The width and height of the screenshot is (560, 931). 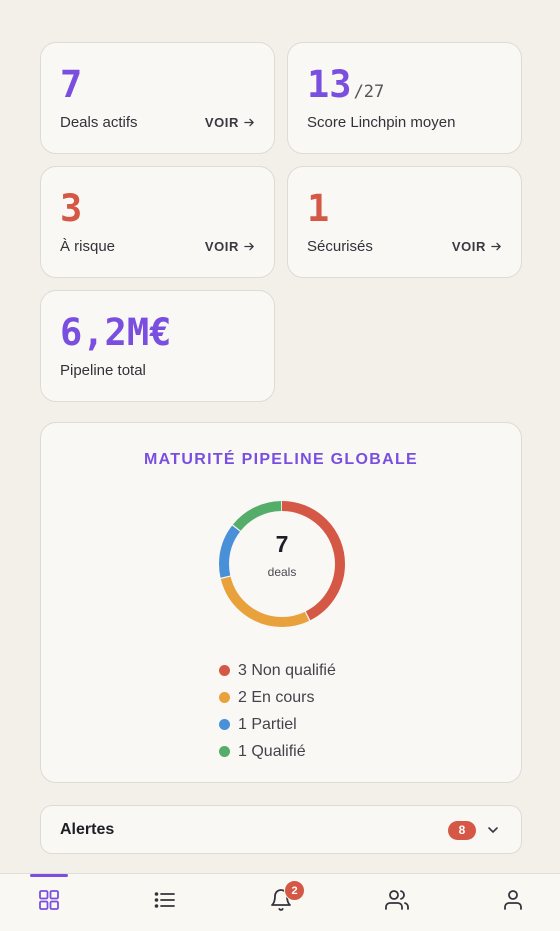 What do you see at coordinates (88, 246) in the screenshot?
I see `a-risque-label: À risque` at bounding box center [88, 246].